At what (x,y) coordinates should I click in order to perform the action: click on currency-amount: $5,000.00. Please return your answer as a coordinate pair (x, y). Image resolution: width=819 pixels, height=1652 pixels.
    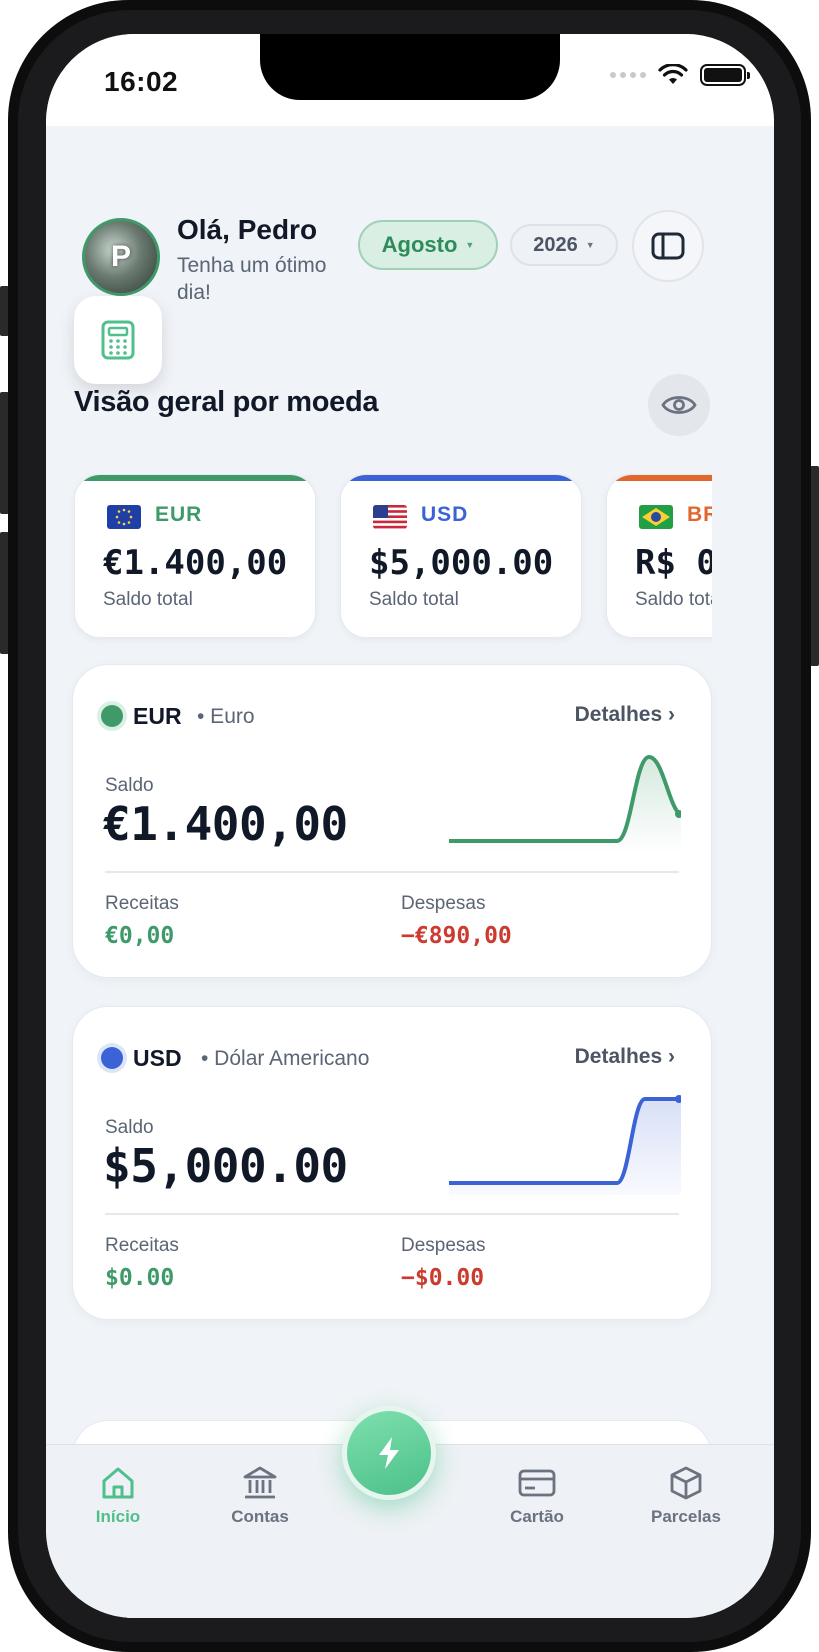
    Looking at the image, I should click on (461, 563).